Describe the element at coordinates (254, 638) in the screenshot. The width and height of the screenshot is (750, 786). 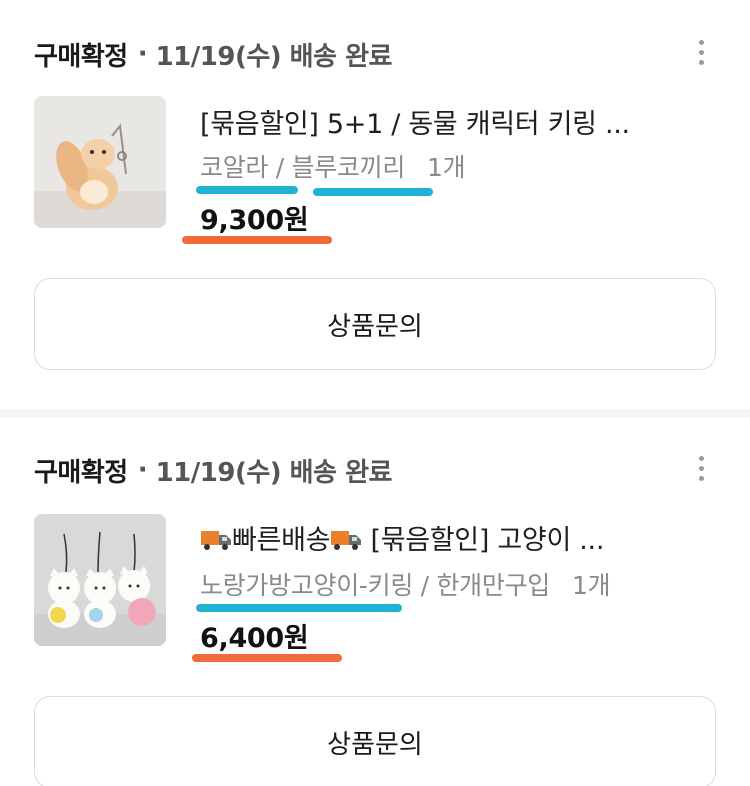
I see `product-price: 6,400원` at that location.